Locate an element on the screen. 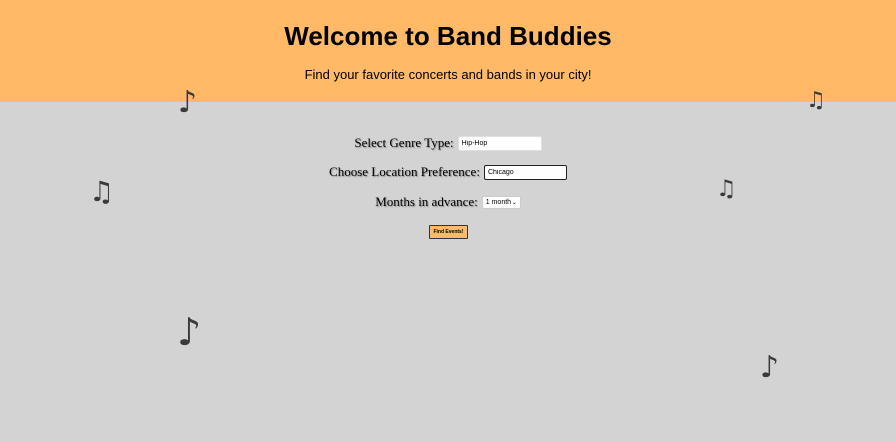 The image size is (896, 442). music-notes-icon: ♫ is located at coordinates (816, 100).